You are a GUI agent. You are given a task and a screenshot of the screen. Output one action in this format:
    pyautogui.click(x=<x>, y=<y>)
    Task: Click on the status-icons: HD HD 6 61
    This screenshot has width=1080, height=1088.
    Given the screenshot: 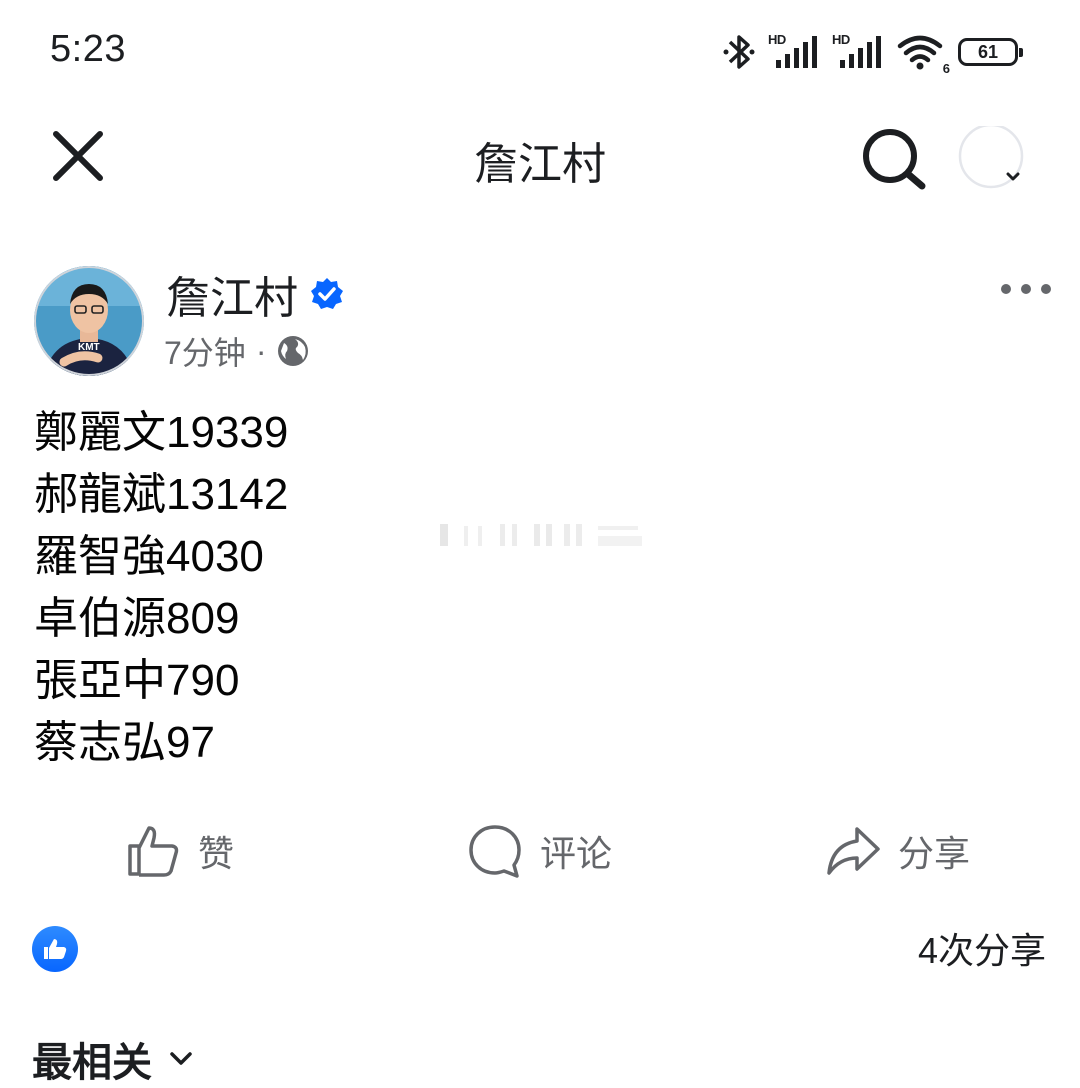 What is the action you would take?
    pyautogui.click(x=872, y=53)
    